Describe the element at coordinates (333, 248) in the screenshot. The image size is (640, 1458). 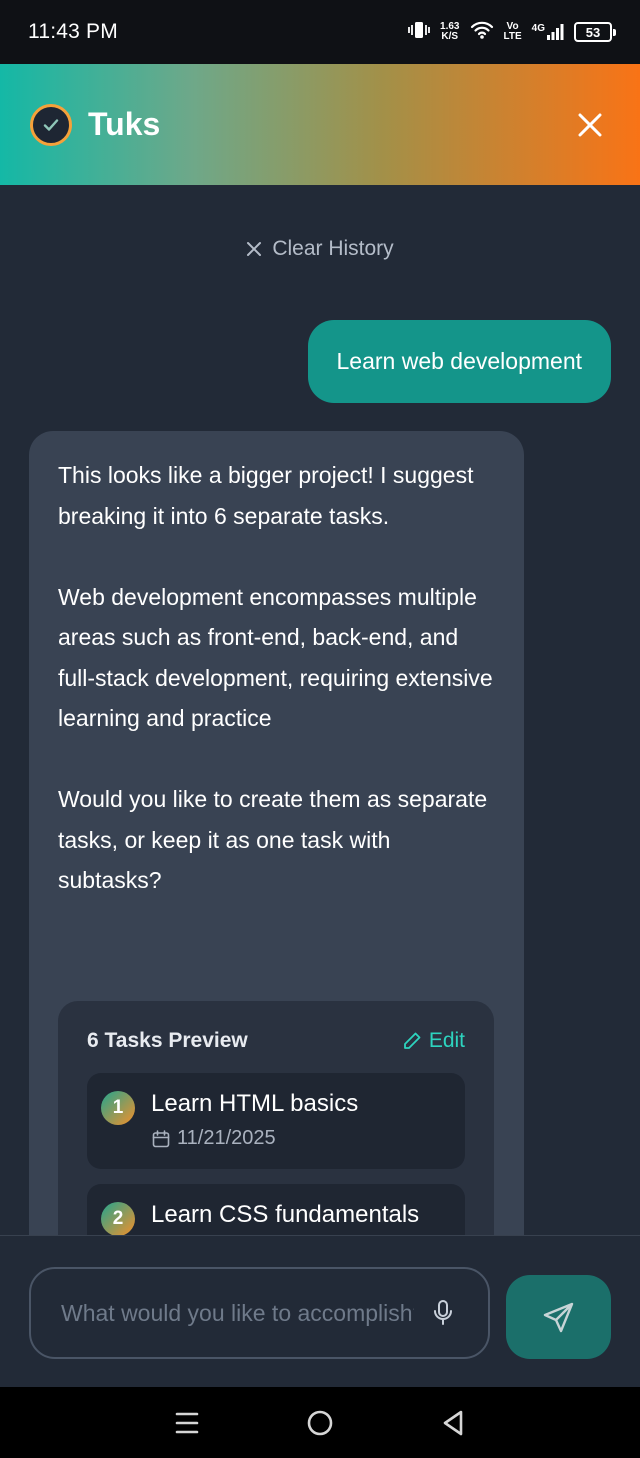
I see `clear-history-label: Clear History` at that location.